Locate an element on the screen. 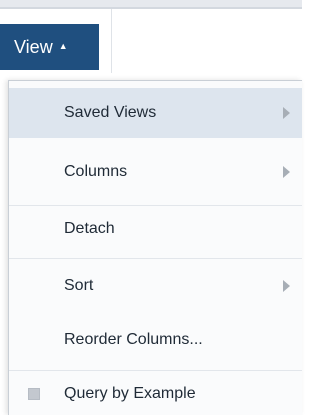  top-strip is located at coordinates (151, 3).